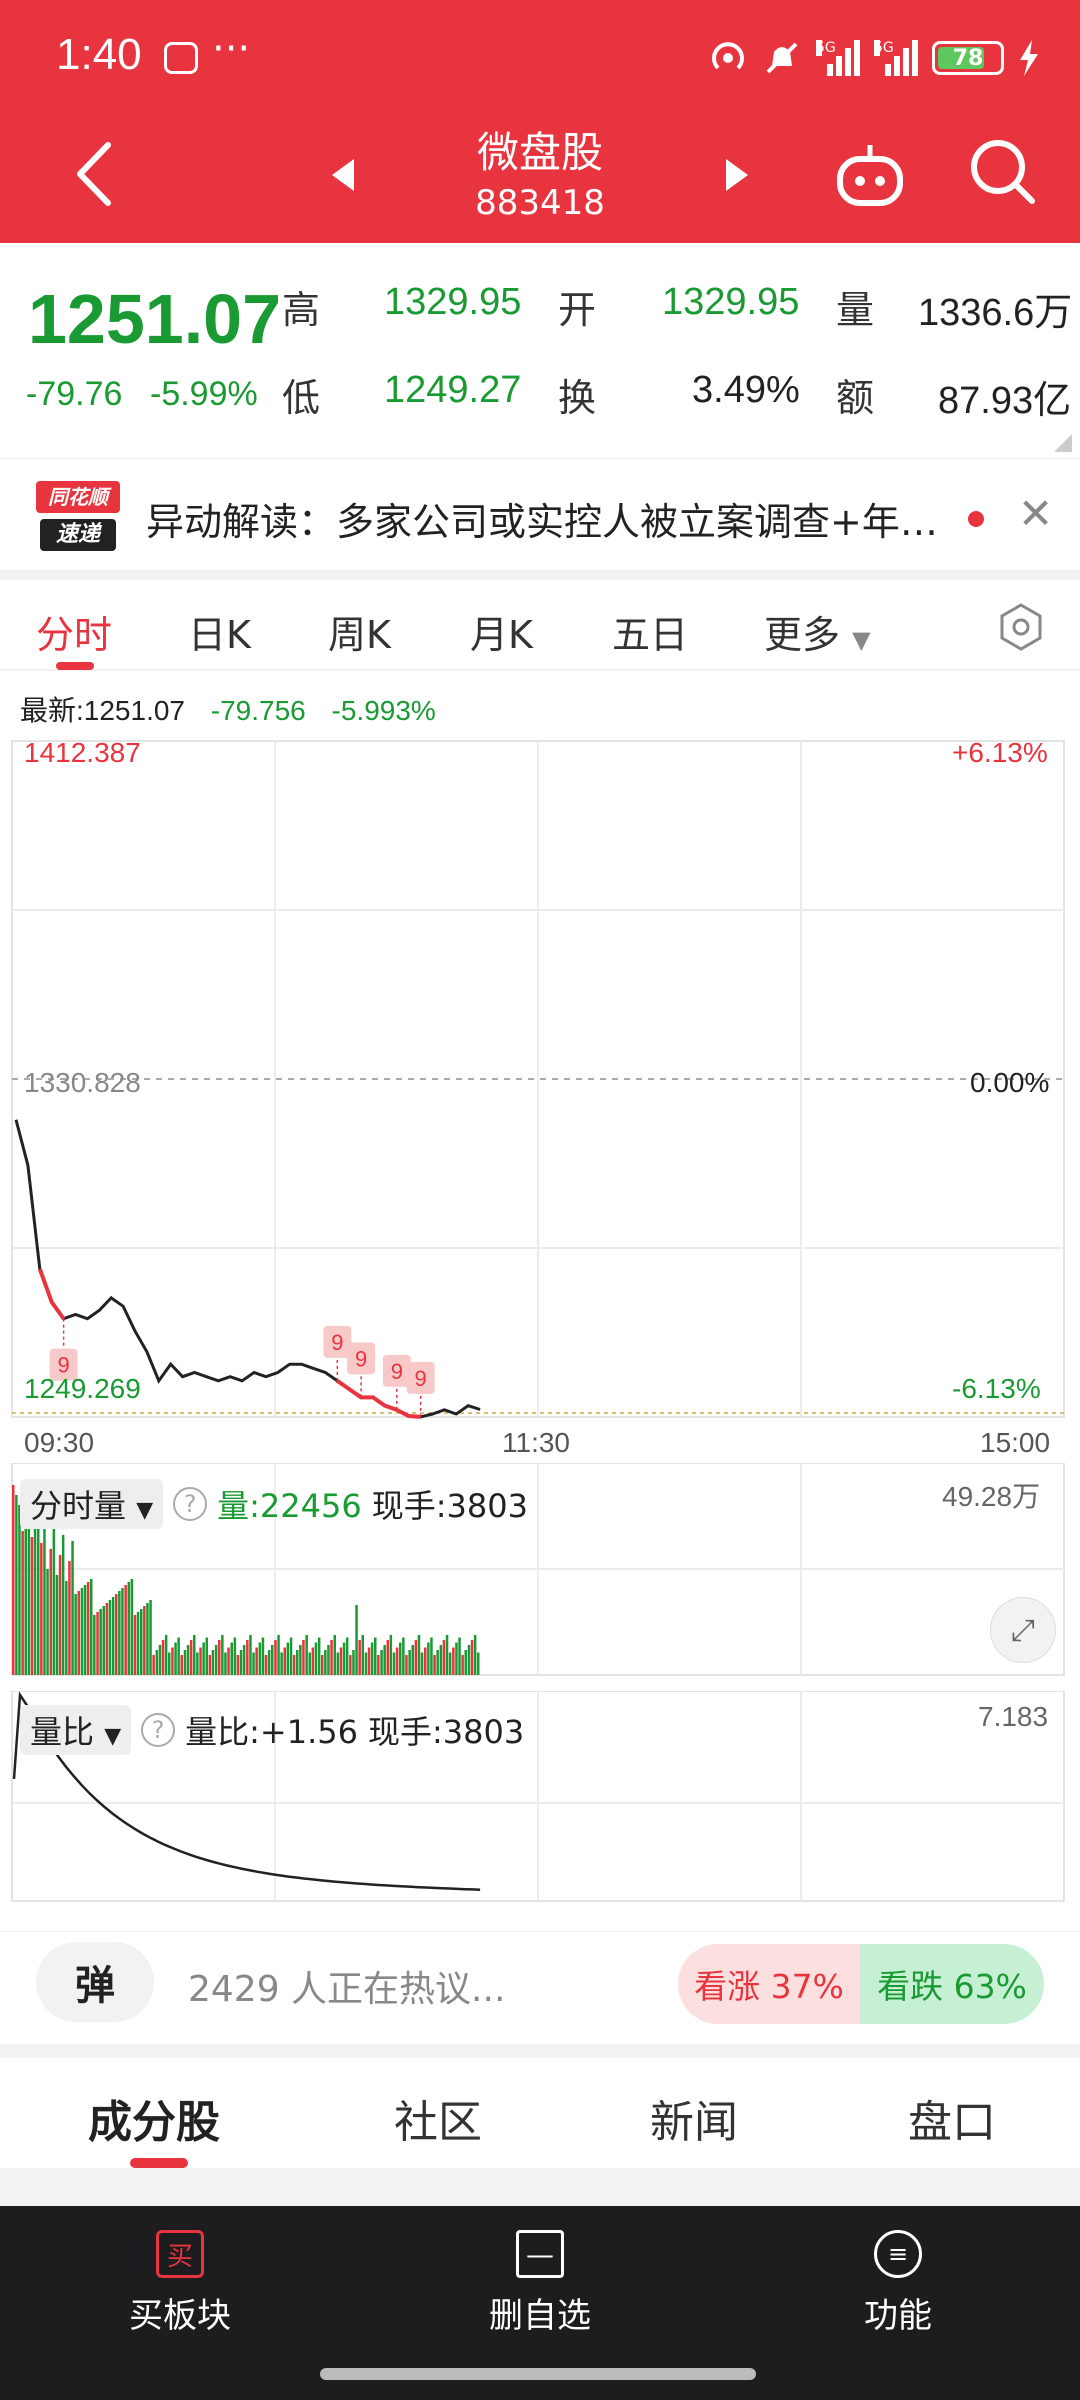 The height and width of the screenshot is (2400, 1080). Describe the element at coordinates (74, 631) in the screenshot. I see `tab-intraday: 分时` at that location.